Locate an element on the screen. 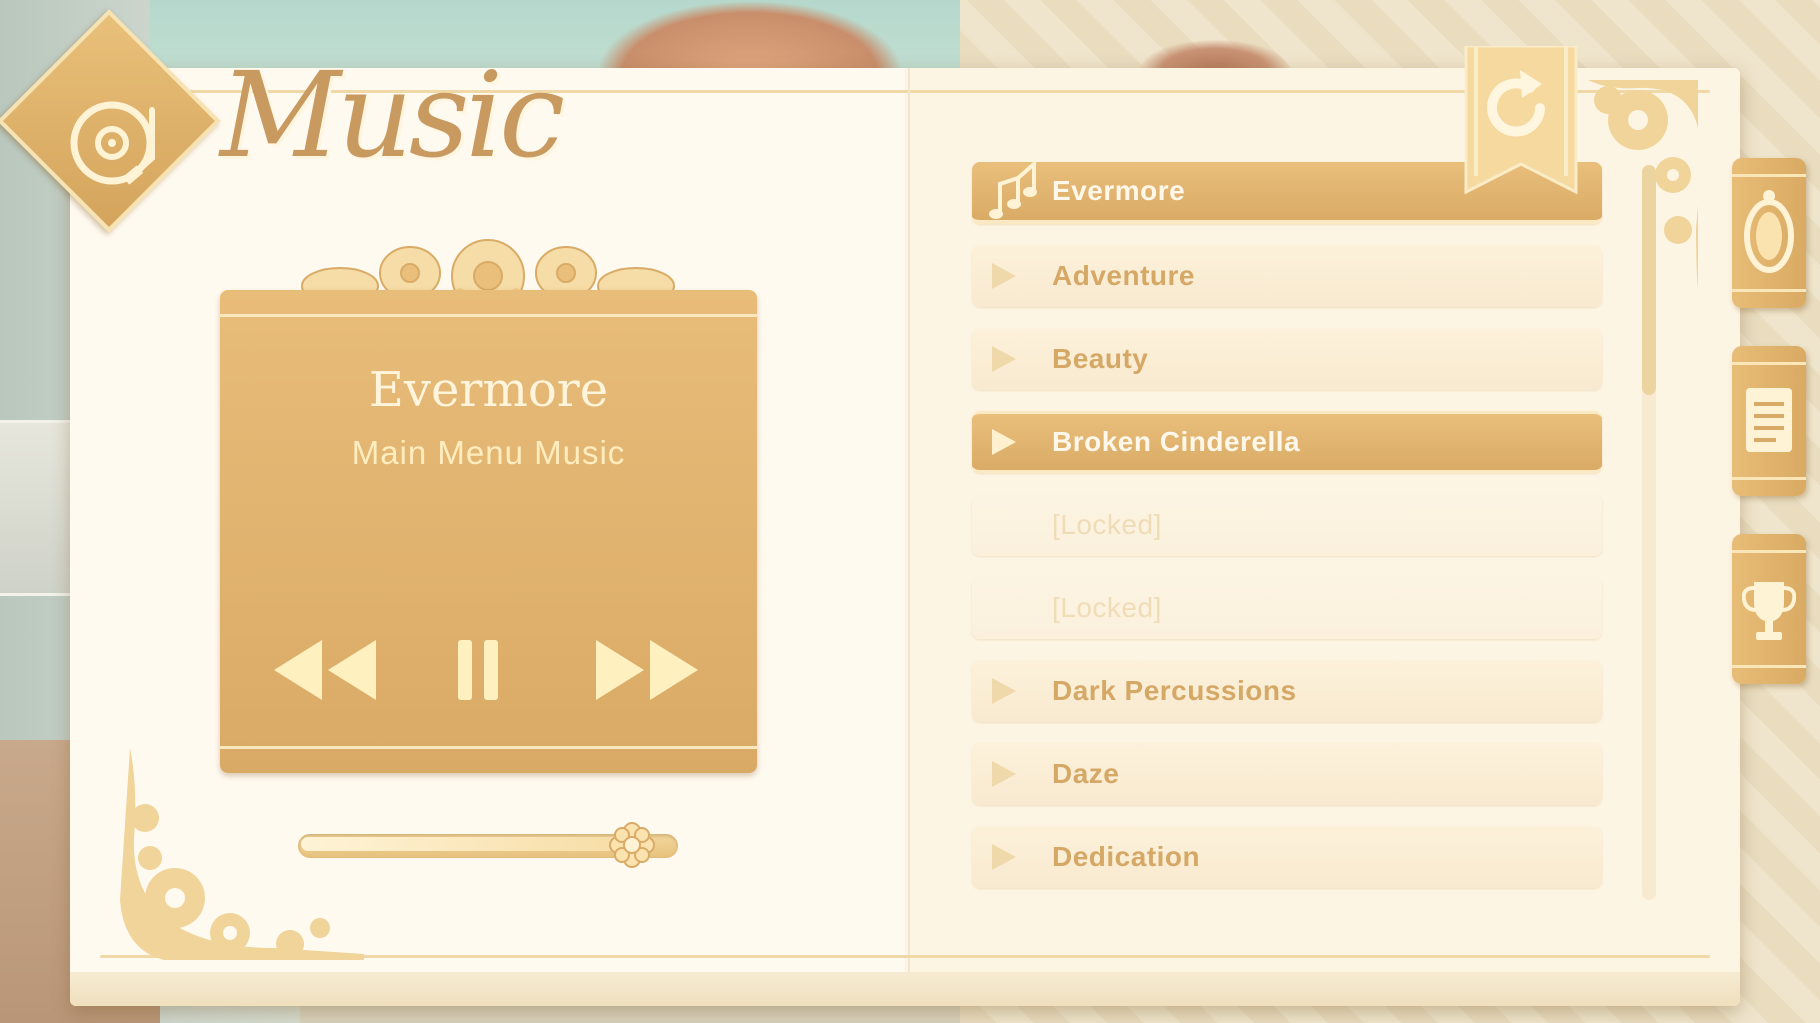  trophy-icon is located at coordinates (1769, 611).